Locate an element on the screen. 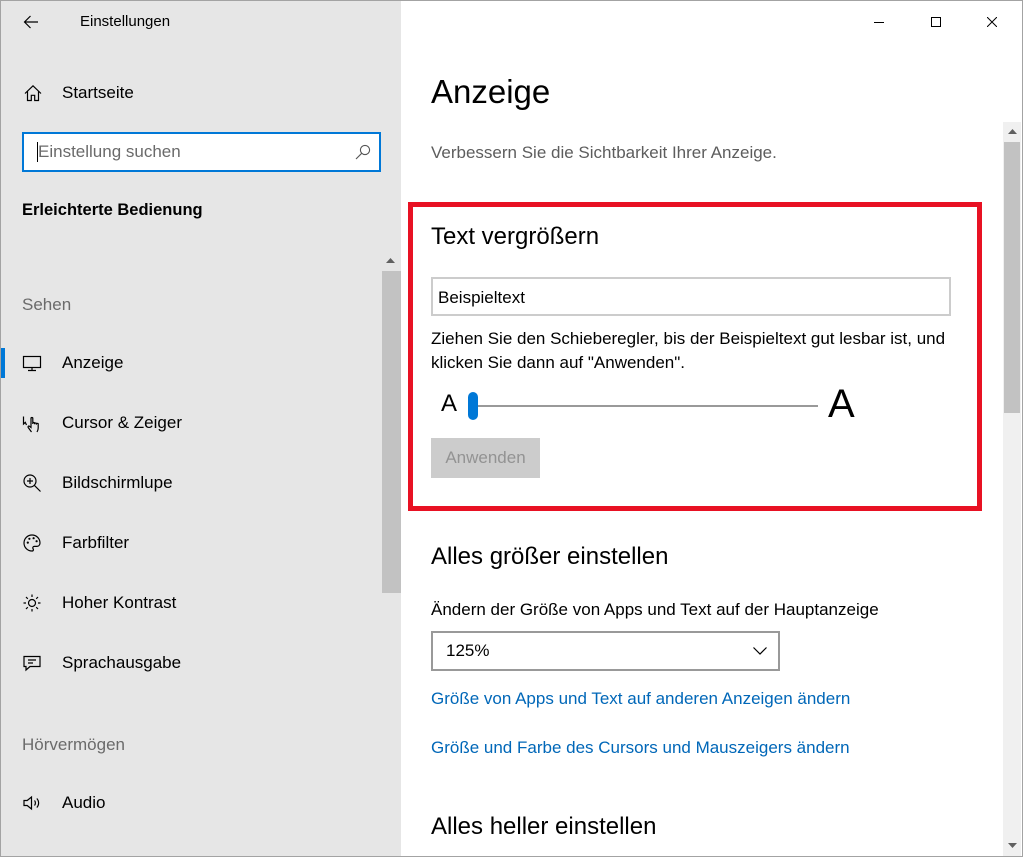 Image resolution: width=1023 pixels, height=857 pixels. sidebar-scrollbar is located at coordinates (391, 553).